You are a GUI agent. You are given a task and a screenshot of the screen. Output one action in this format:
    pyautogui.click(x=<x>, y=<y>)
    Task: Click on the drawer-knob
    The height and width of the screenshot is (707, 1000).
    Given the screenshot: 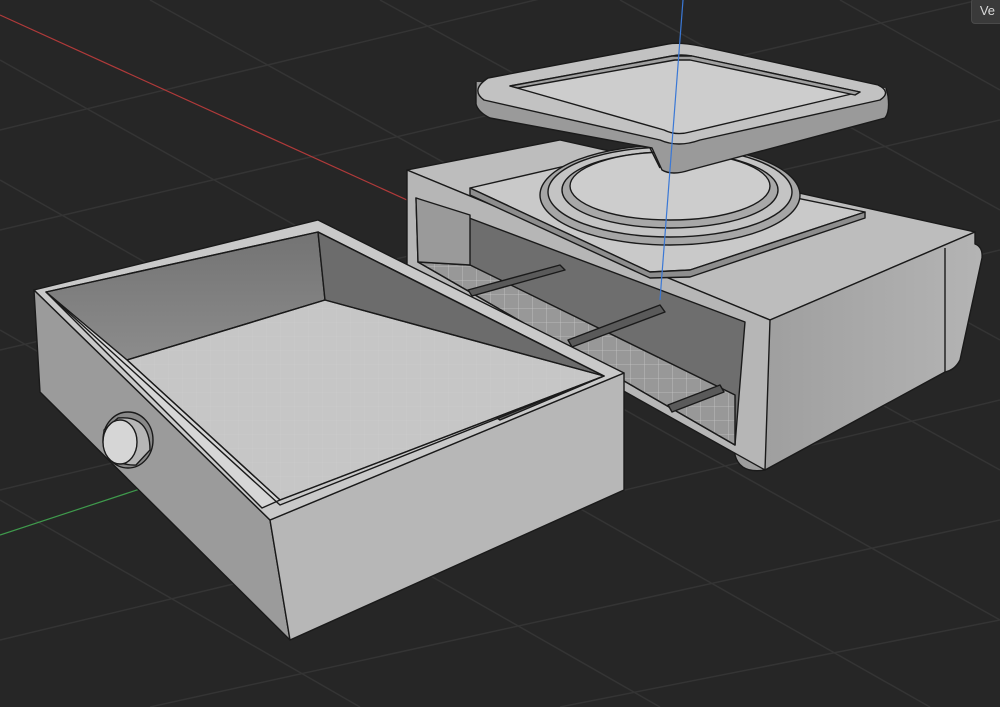 What is the action you would take?
    pyautogui.click(x=128, y=440)
    